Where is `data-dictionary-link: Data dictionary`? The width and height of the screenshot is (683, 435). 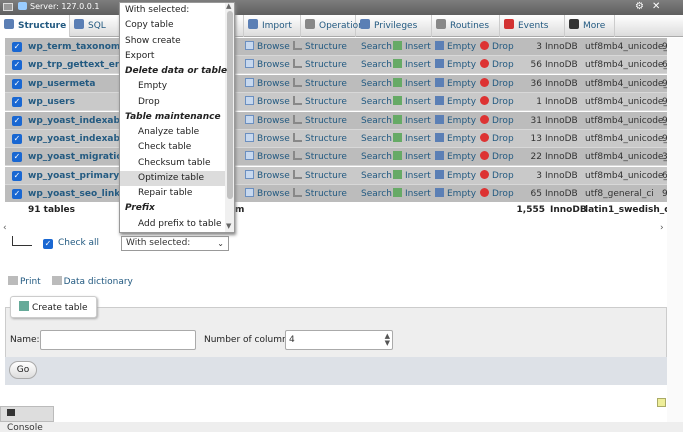 data-dictionary-link: Data dictionary is located at coordinates (92, 281).